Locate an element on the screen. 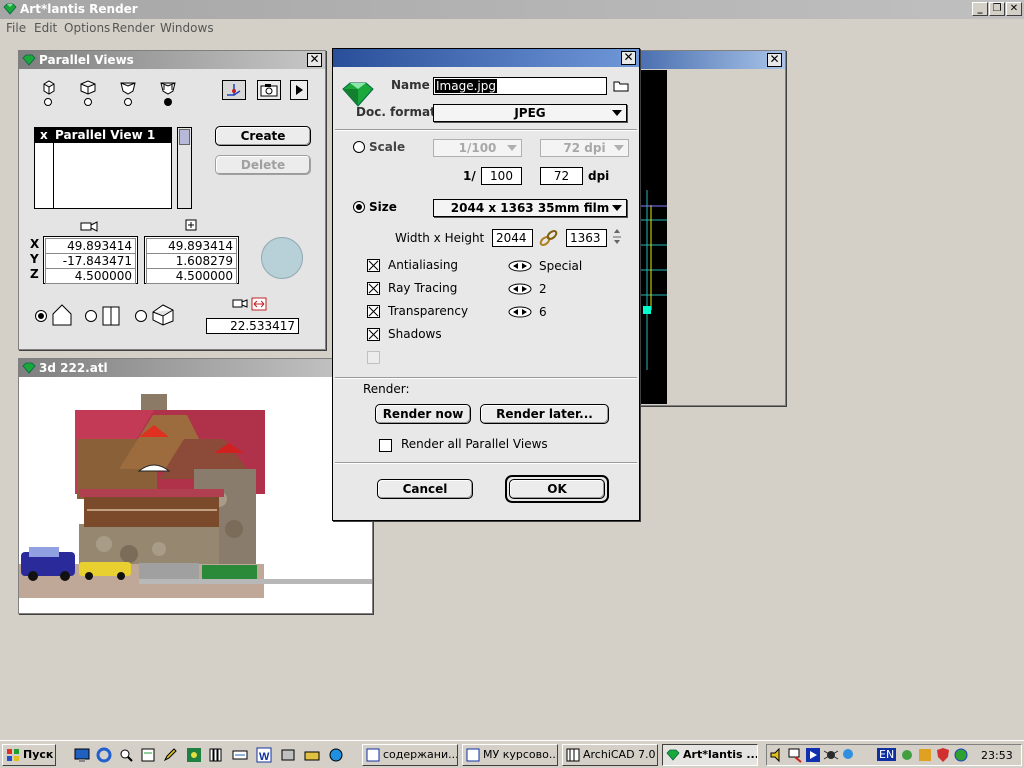 The image size is (1024, 768). folder-icon is located at coordinates (621, 86).